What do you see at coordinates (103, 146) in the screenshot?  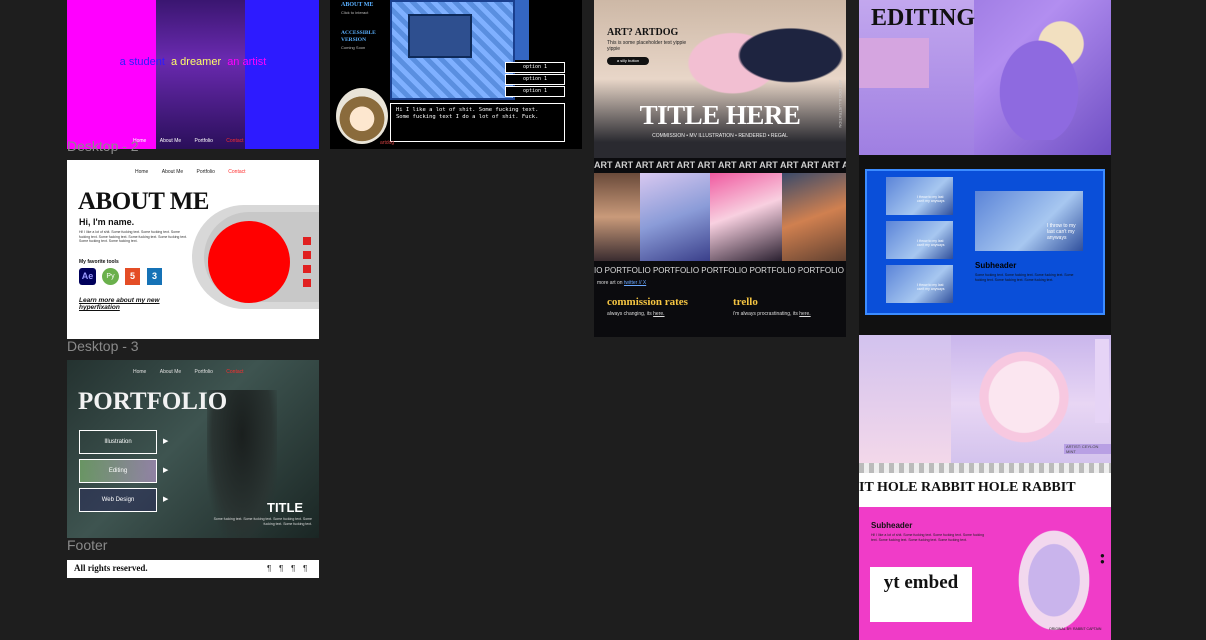 I see `frame-label-desktop2: Desktop - 2` at bounding box center [103, 146].